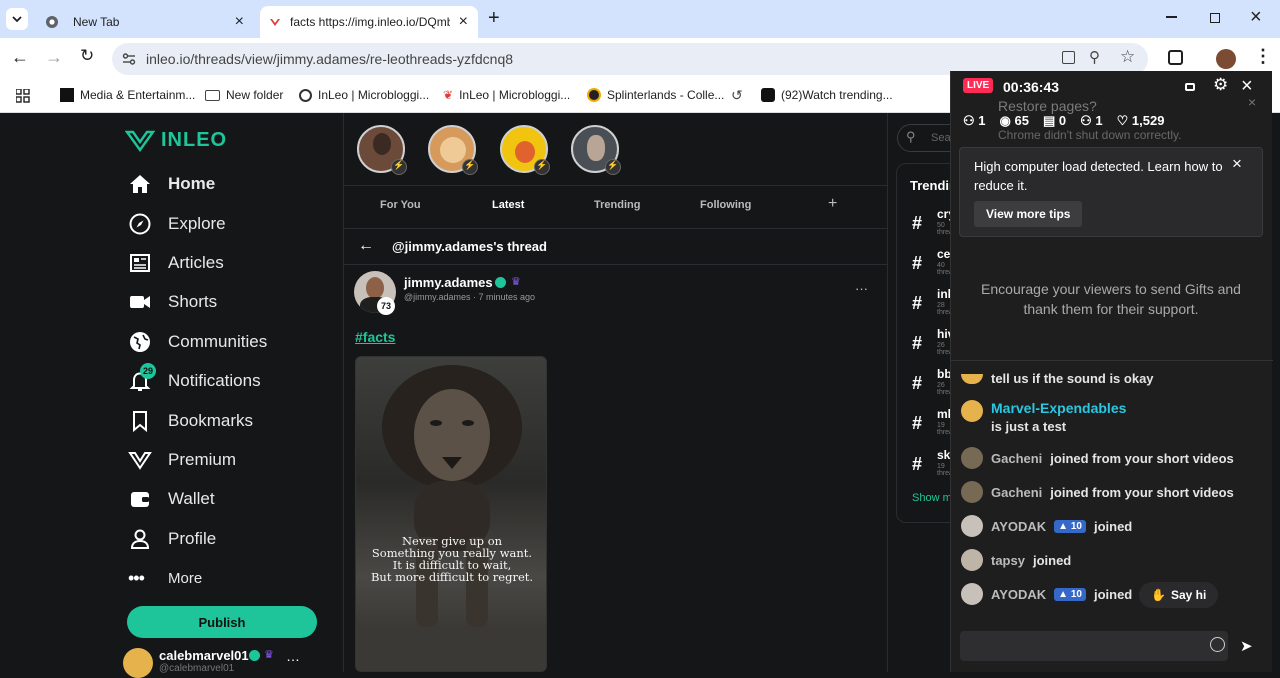  What do you see at coordinates (375, 337) in the screenshot?
I see `post-hashtag: #facts` at bounding box center [375, 337].